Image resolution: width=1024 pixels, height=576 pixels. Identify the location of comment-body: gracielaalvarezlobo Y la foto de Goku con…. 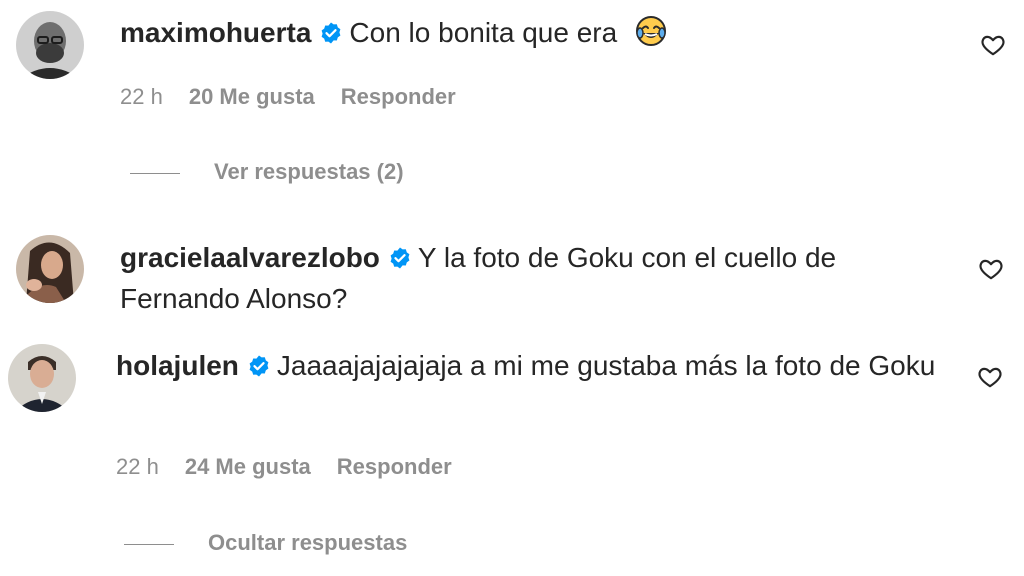
(540, 278).